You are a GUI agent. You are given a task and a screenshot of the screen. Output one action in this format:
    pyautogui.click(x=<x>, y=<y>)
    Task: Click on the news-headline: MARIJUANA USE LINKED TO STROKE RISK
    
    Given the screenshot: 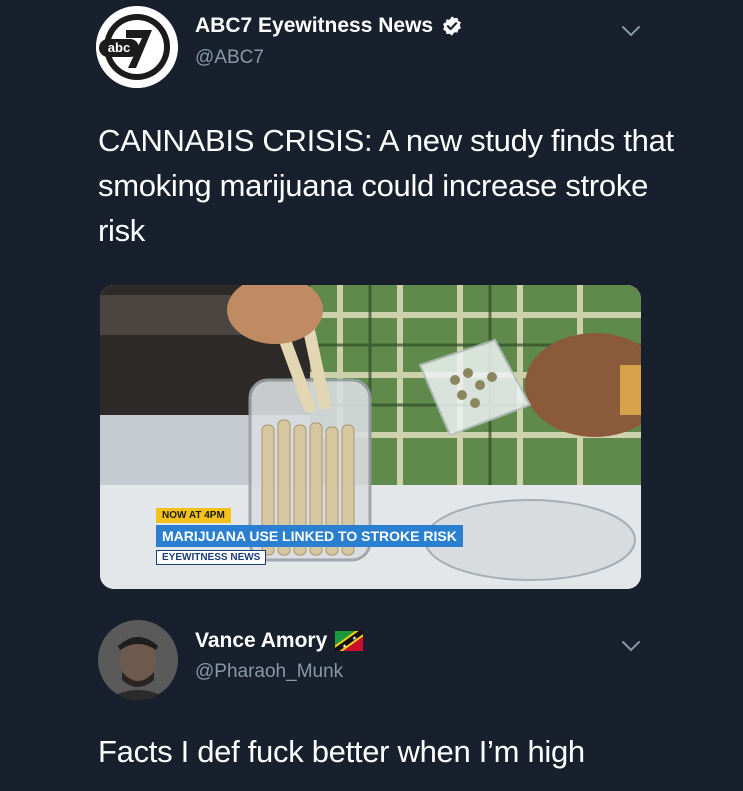 What is the action you would take?
    pyautogui.click(x=309, y=536)
    